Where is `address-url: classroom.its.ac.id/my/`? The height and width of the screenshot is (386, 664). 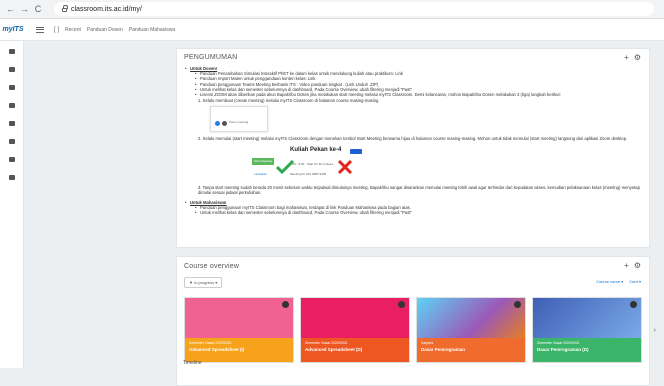
address-url: classroom.its.ac.id/my/ is located at coordinates (106, 9).